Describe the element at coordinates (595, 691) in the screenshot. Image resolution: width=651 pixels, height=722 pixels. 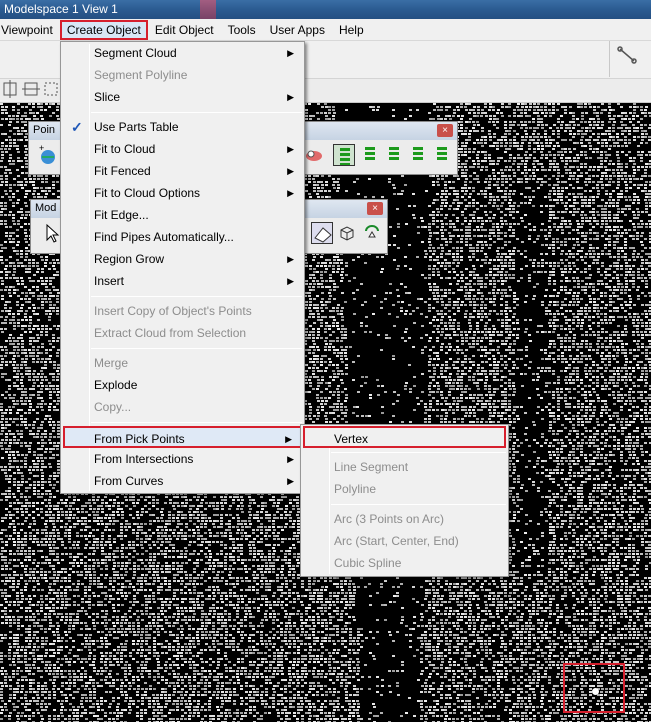
I see `picked-point` at that location.